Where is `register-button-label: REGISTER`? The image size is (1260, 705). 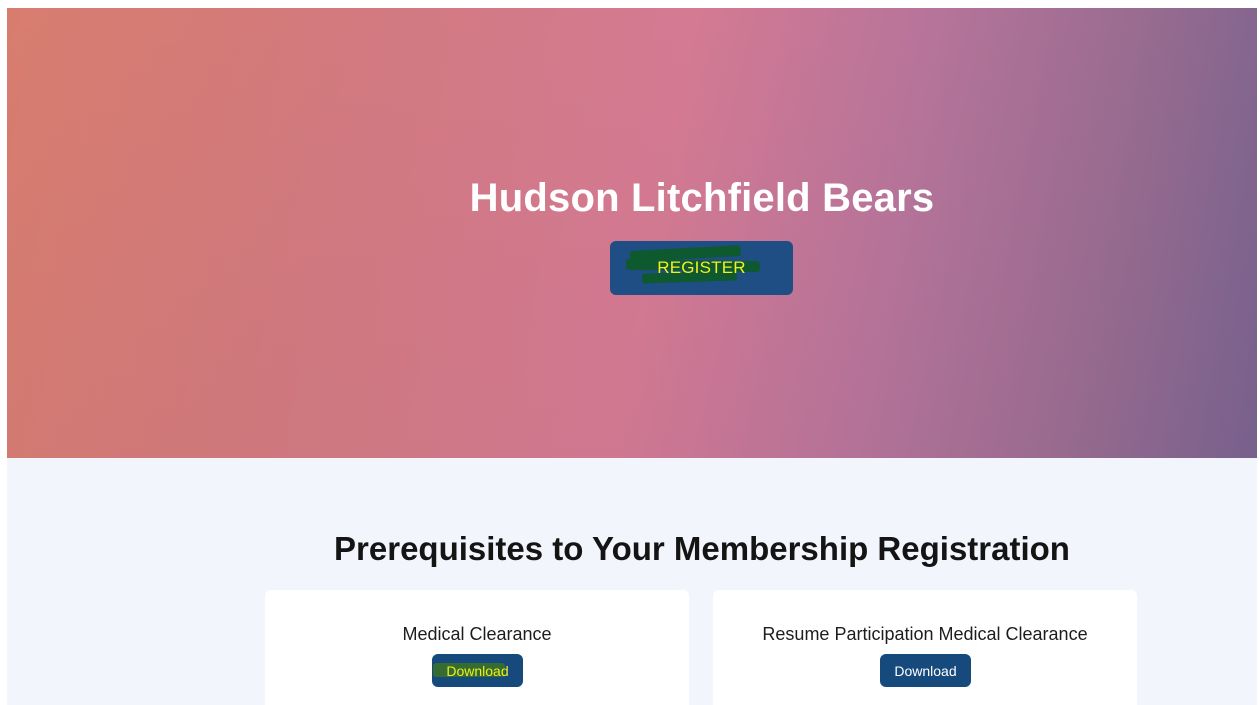 register-button-label: REGISTER is located at coordinates (701, 267).